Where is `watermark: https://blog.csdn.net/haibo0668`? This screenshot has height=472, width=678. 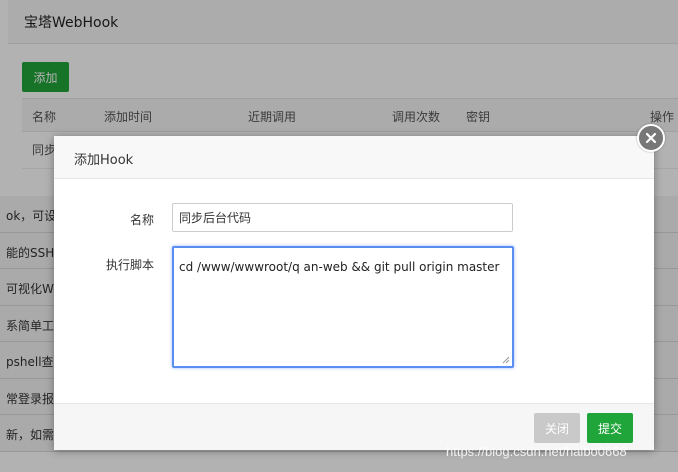 watermark: https://blog.csdn.net/haibo0668 is located at coordinates (536, 451).